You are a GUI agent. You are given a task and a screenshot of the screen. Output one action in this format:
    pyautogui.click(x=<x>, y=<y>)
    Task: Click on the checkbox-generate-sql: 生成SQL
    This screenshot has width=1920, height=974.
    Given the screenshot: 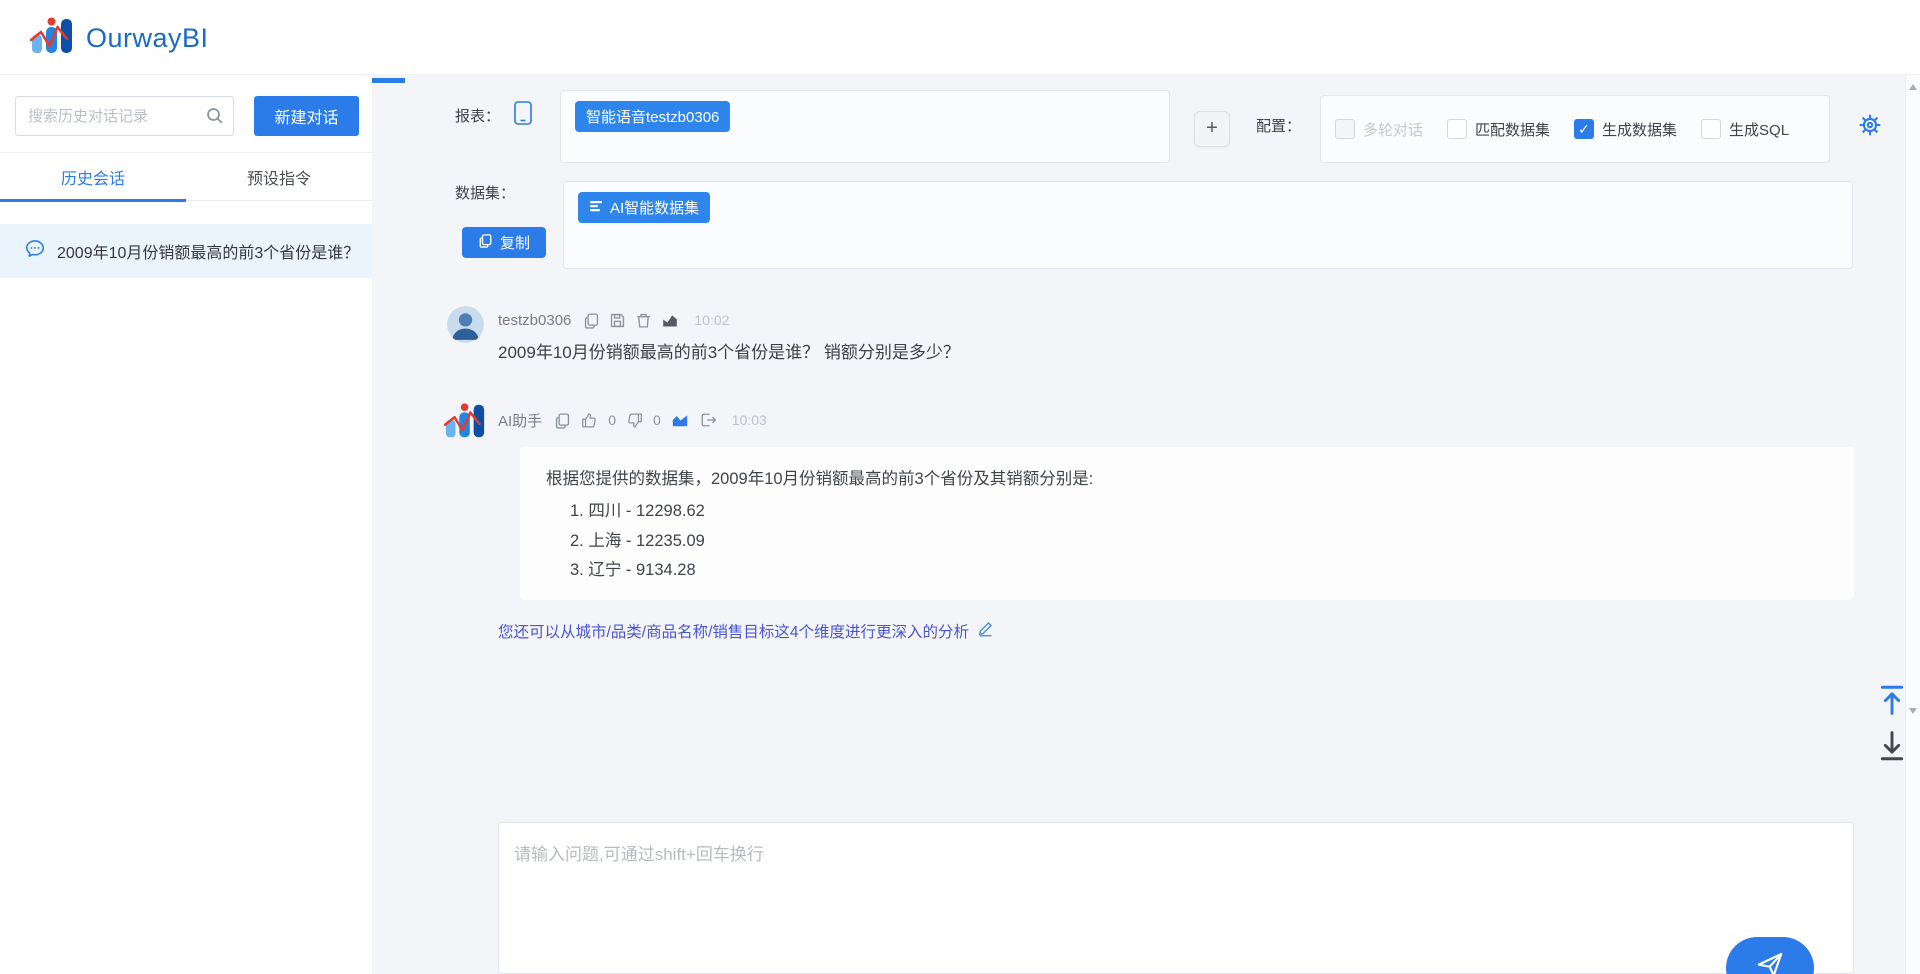 What is the action you would take?
    pyautogui.click(x=1745, y=129)
    